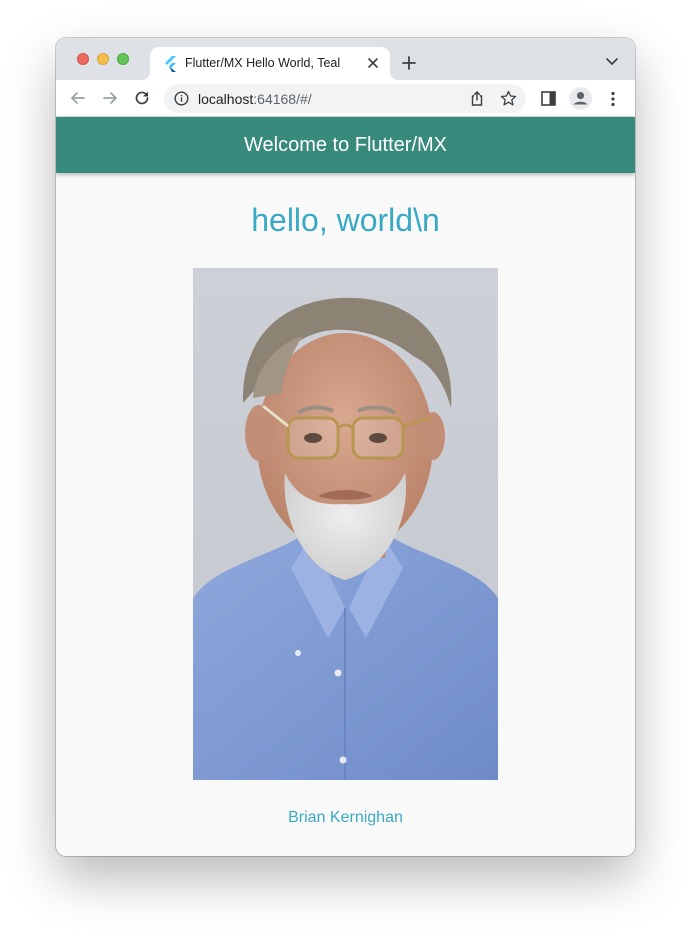  Describe the element at coordinates (110, 98) in the screenshot. I see `arrow-right-icon` at that location.